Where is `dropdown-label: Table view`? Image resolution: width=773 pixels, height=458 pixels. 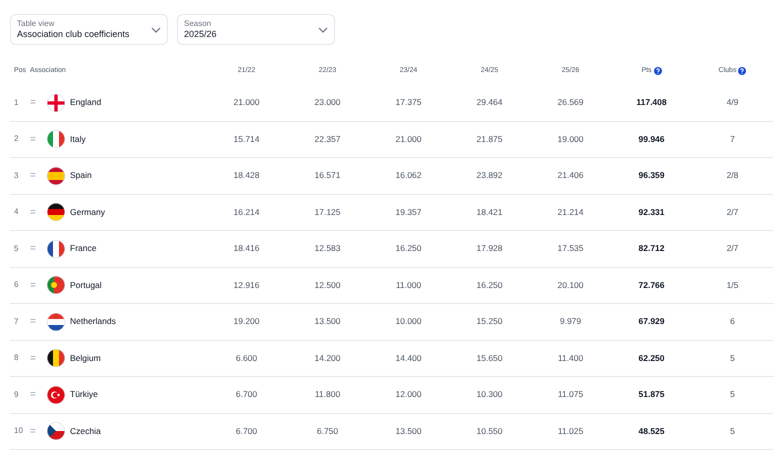
dropdown-label: Table view is located at coordinates (36, 24).